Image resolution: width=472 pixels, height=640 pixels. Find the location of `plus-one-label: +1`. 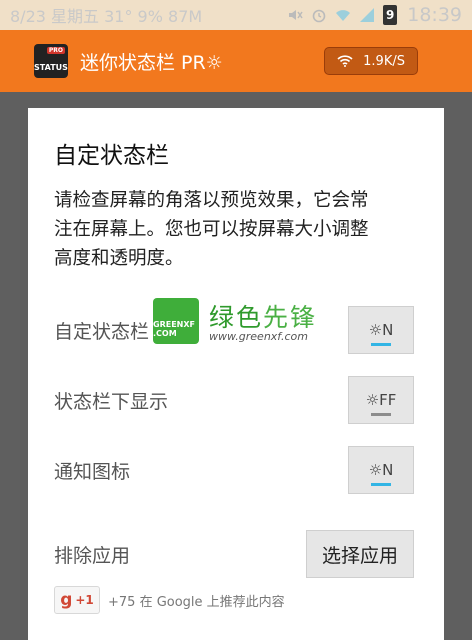

plus-one-label: +1 is located at coordinates (84, 600).